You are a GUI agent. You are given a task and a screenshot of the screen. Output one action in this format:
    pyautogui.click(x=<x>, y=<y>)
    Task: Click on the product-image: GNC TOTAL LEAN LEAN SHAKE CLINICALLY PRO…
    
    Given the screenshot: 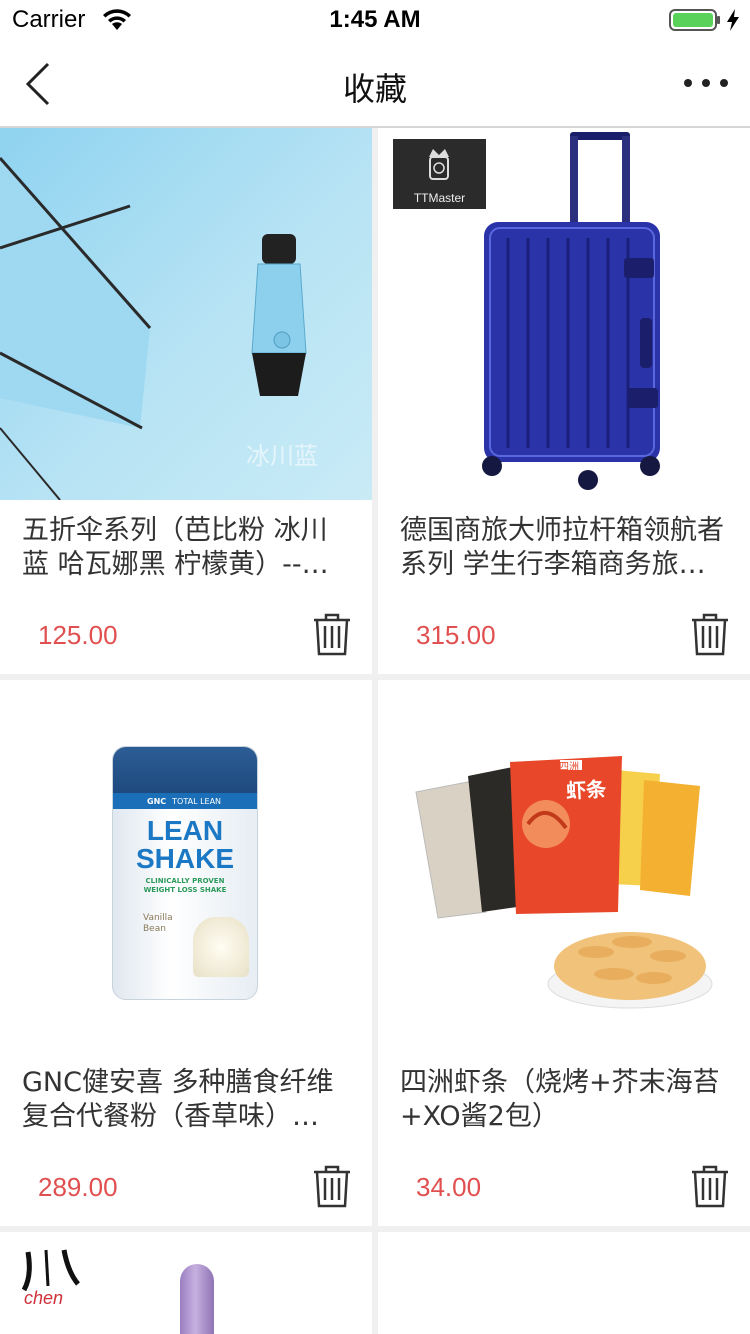 What is the action you would take?
    pyautogui.click(x=186, y=866)
    